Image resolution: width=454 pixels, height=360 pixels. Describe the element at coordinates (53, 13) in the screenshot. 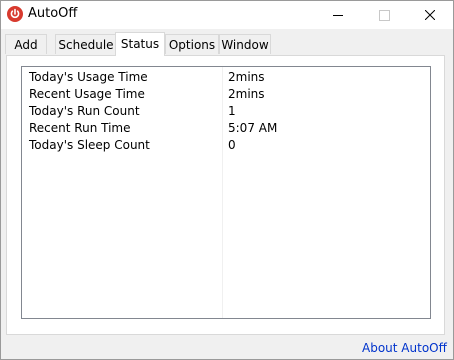

I see `window-title: AutoOff` at that location.